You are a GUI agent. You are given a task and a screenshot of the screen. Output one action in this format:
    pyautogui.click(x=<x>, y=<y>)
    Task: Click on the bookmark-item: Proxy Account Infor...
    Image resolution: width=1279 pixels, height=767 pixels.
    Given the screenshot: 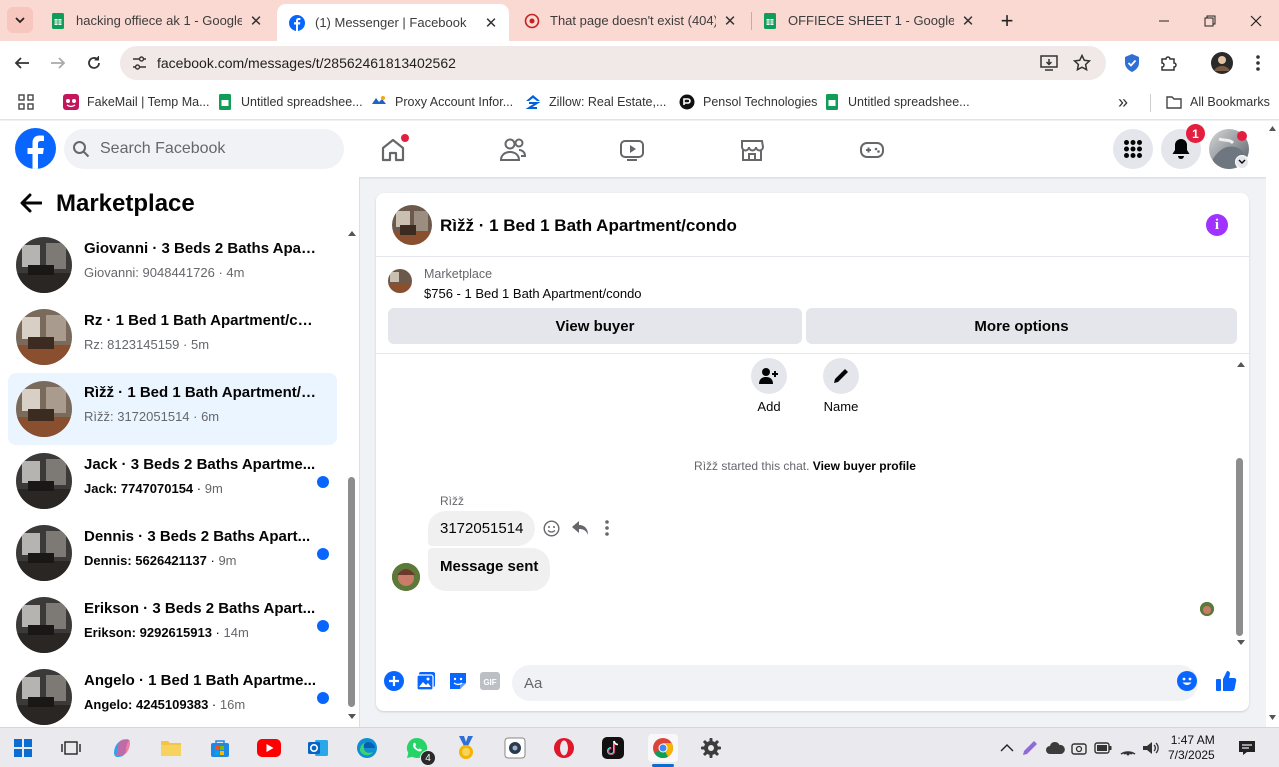 What is the action you would take?
    pyautogui.click(x=442, y=102)
    